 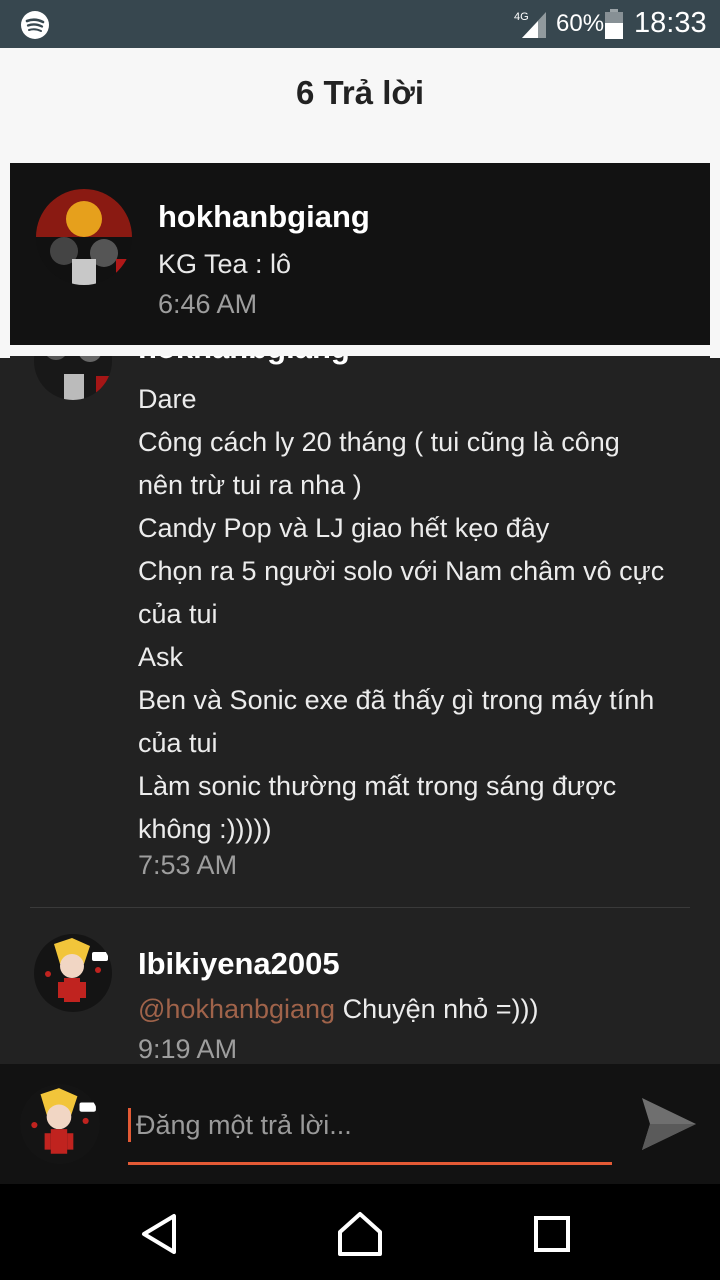 What do you see at coordinates (129, 1125) in the screenshot?
I see `text-cursor` at bounding box center [129, 1125].